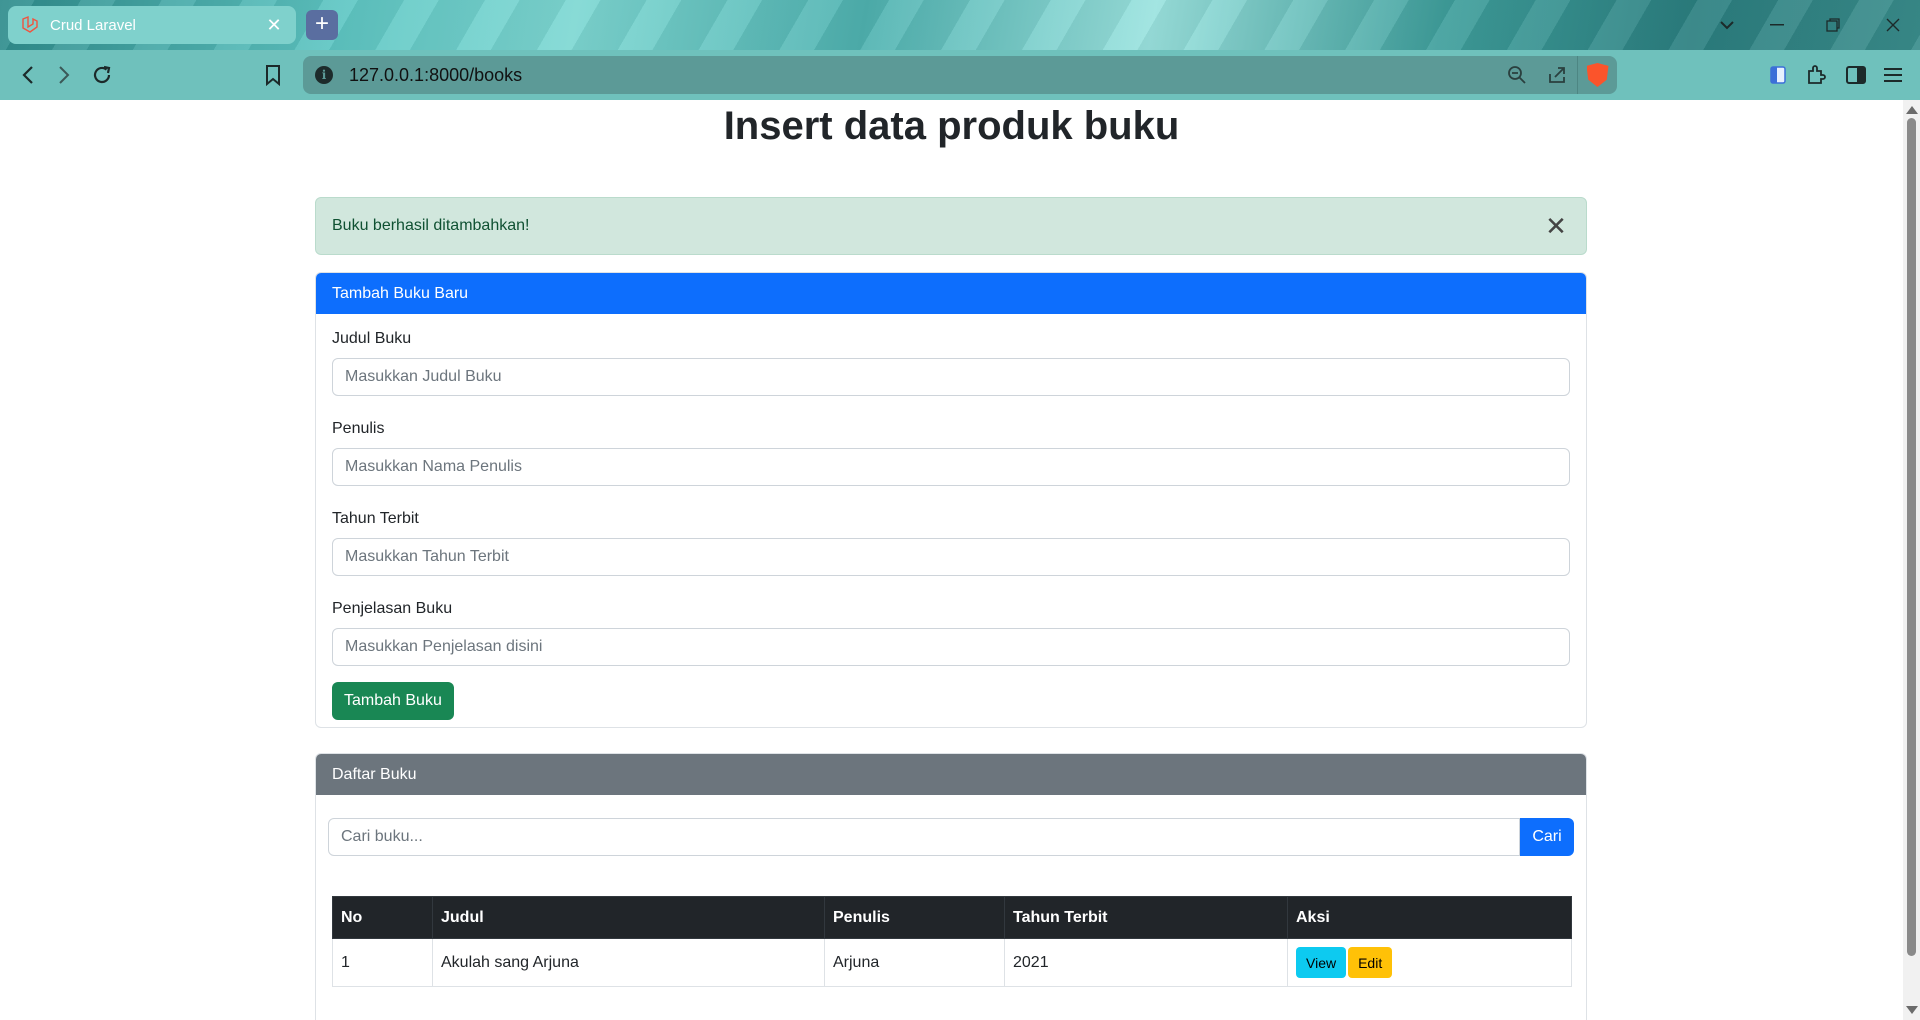 The width and height of the screenshot is (1920, 1020). What do you see at coordinates (1833, 25) in the screenshot?
I see `restore-icon` at bounding box center [1833, 25].